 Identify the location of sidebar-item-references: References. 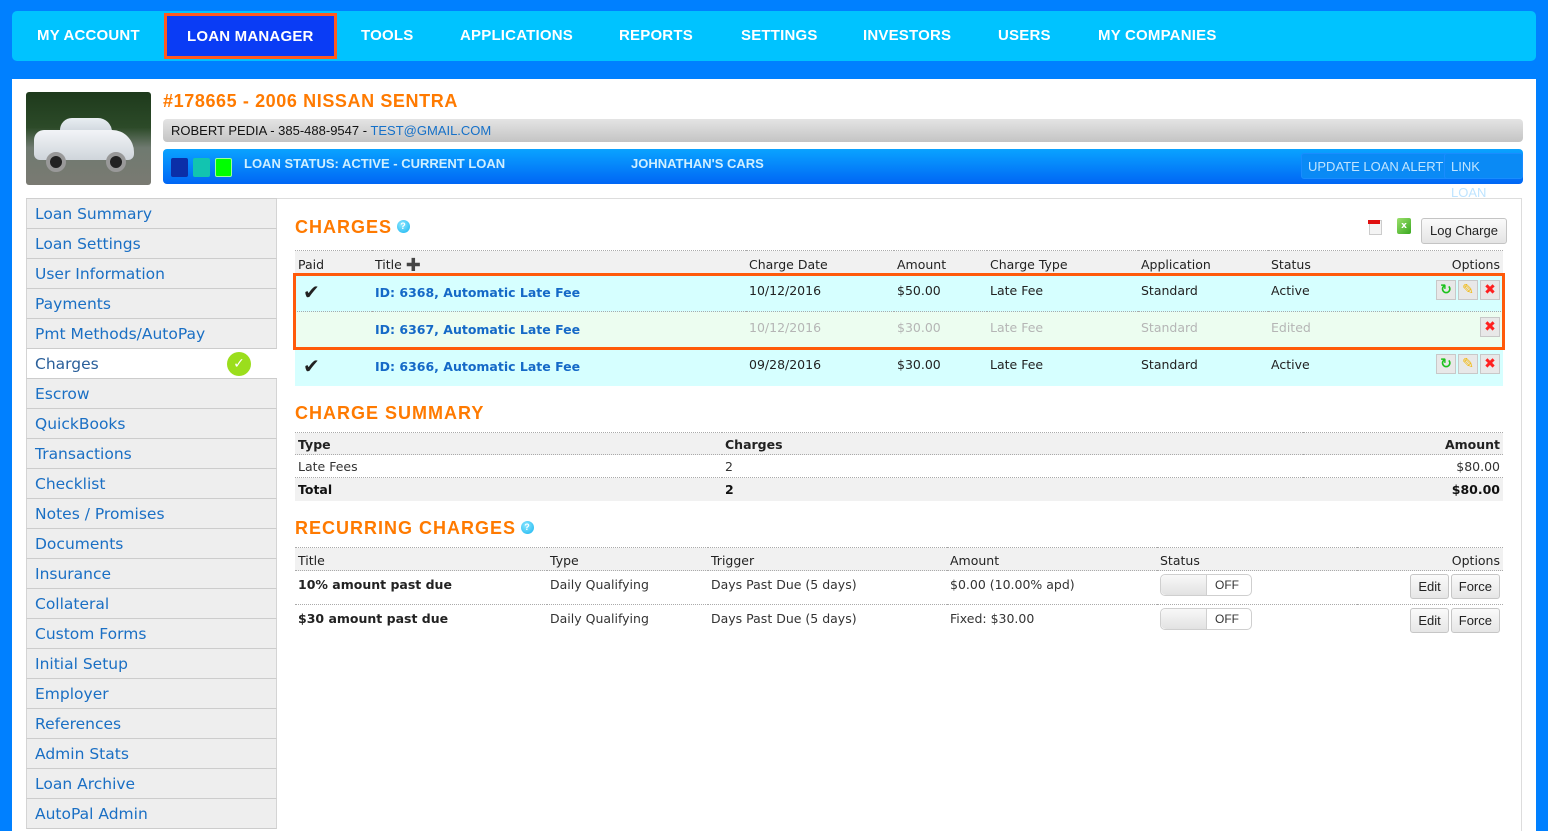
(151, 724).